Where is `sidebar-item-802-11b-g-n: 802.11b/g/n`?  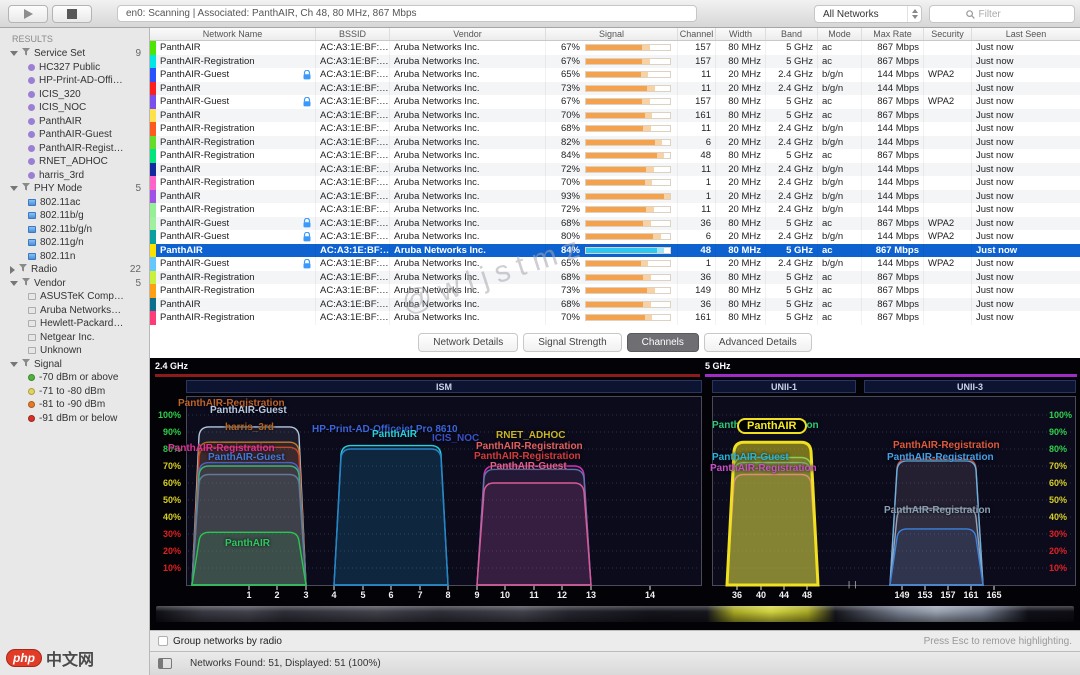
sidebar-item-802-11b-g-n: 802.11b/g/n is located at coordinates (74, 230).